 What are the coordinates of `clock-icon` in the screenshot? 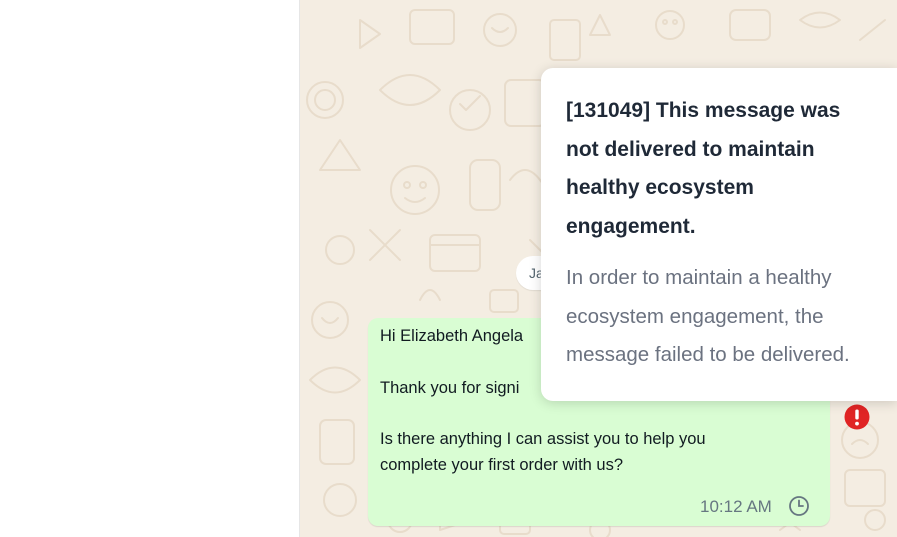 It's located at (799, 506).